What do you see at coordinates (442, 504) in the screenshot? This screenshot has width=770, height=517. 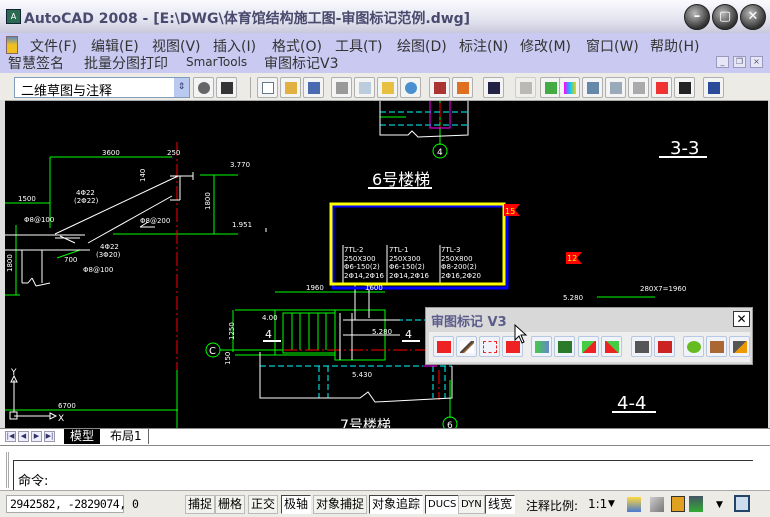 I see `ducs-toggle: DUCS` at bounding box center [442, 504].